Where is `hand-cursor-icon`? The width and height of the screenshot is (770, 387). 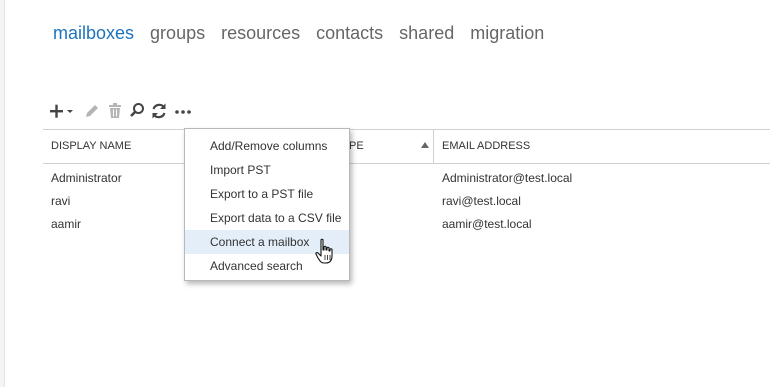
hand-cursor-icon is located at coordinates (324, 251).